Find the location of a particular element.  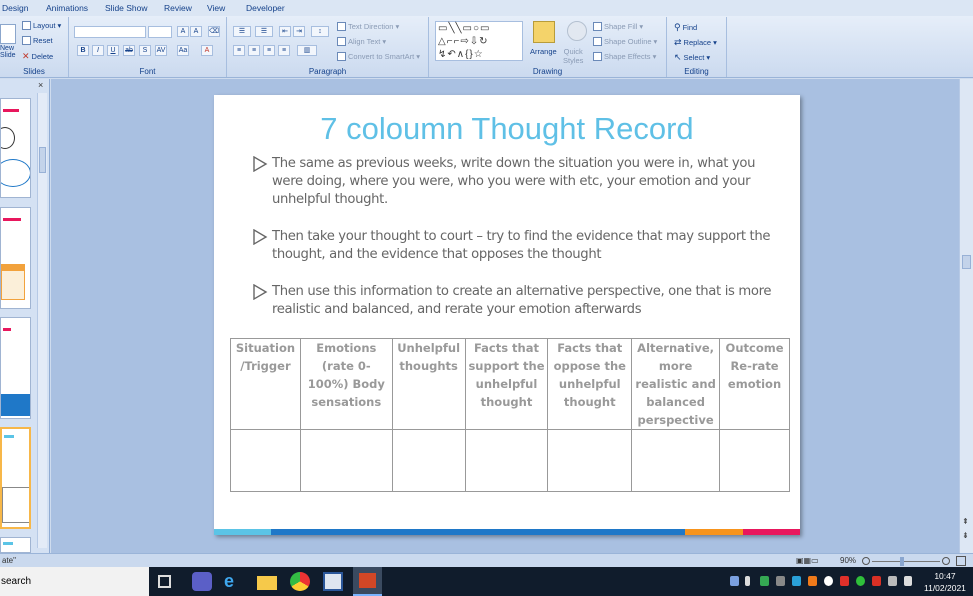

table-header-cell: Outcome Re-rate emotion is located at coordinates (754, 384).